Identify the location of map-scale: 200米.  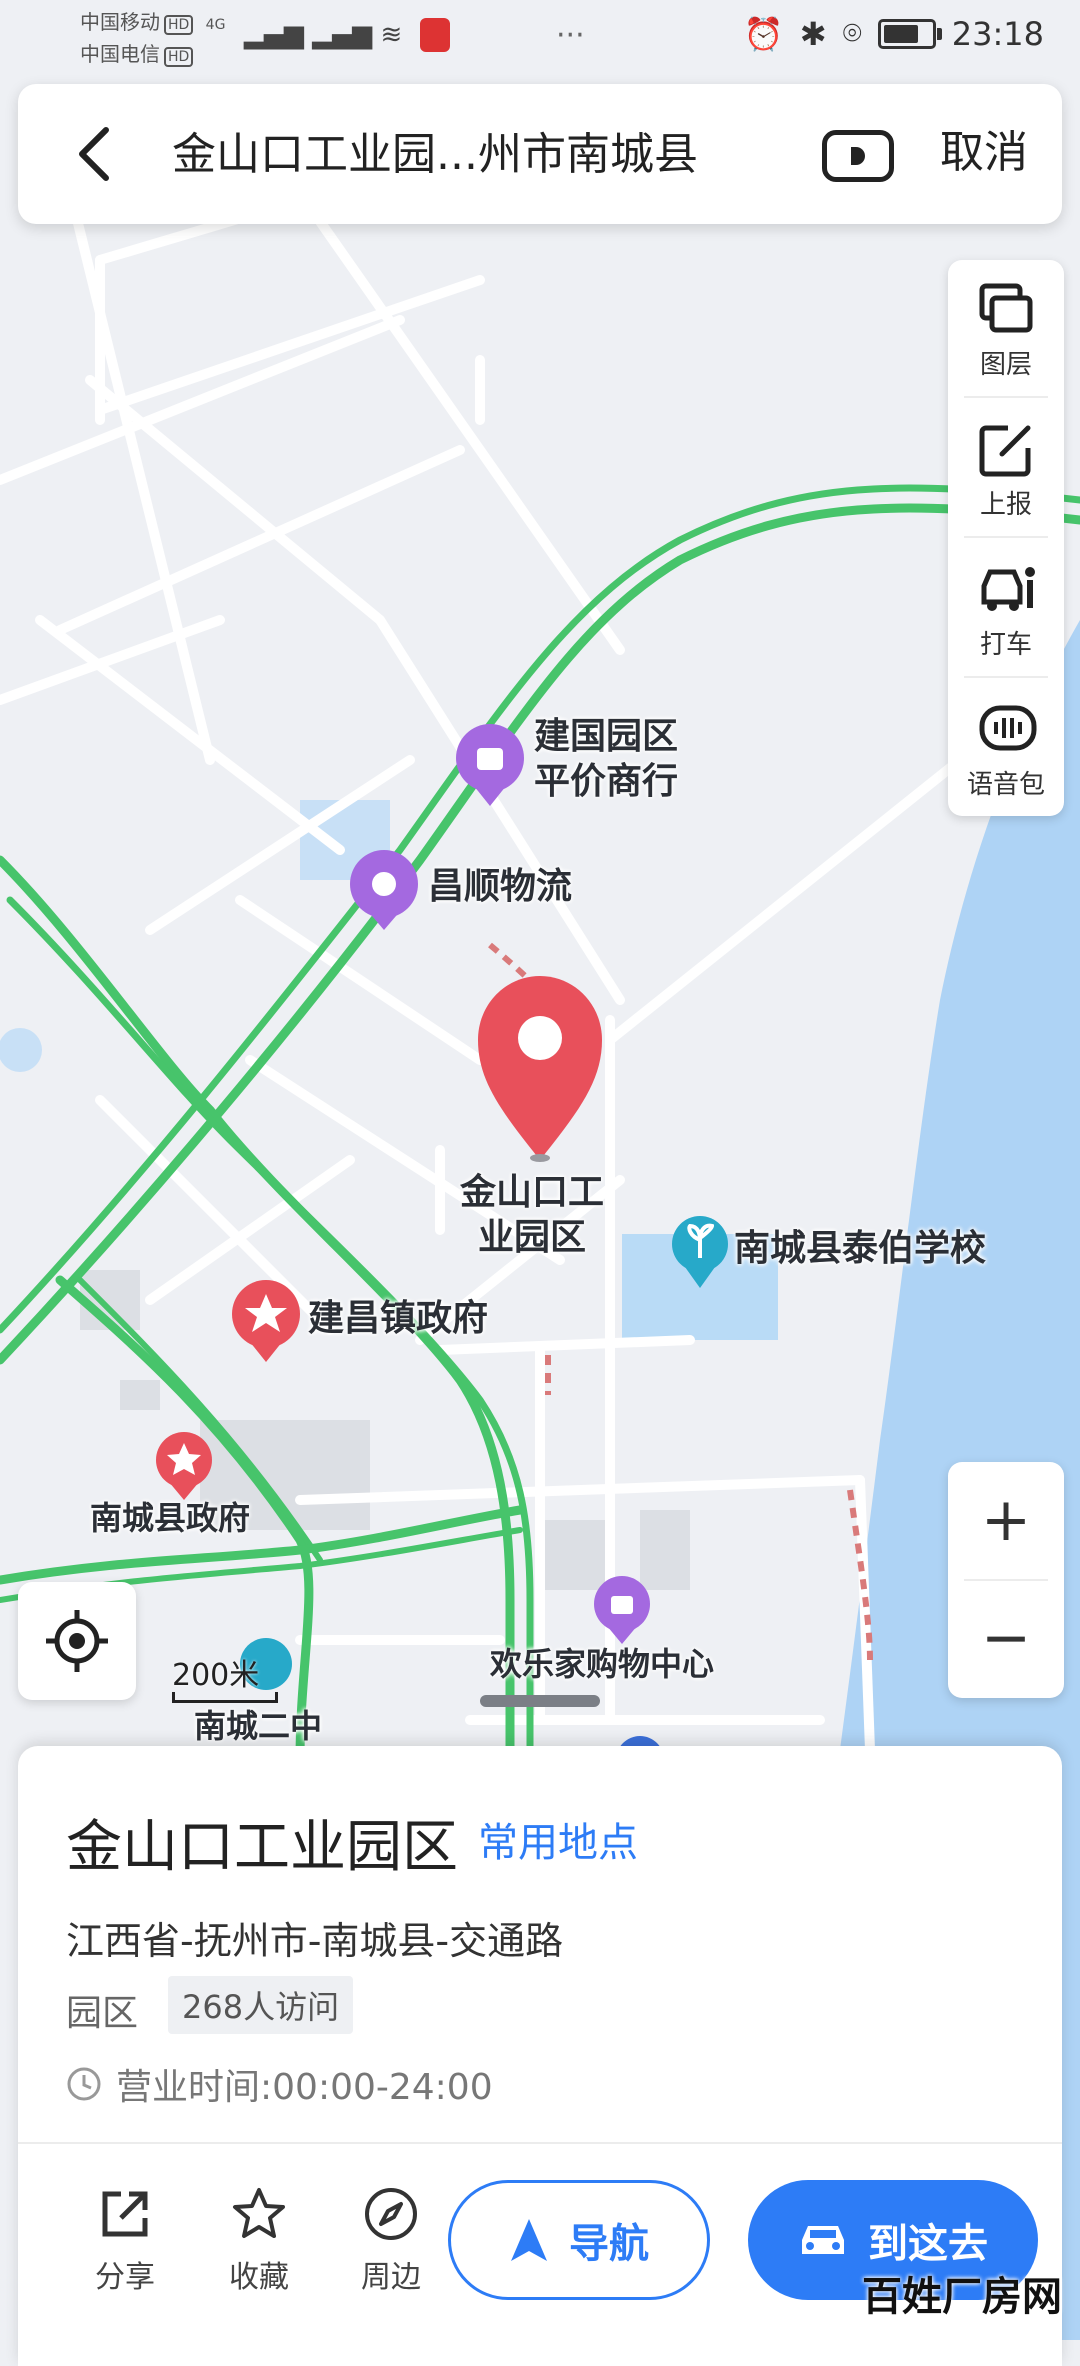
(225, 1676).